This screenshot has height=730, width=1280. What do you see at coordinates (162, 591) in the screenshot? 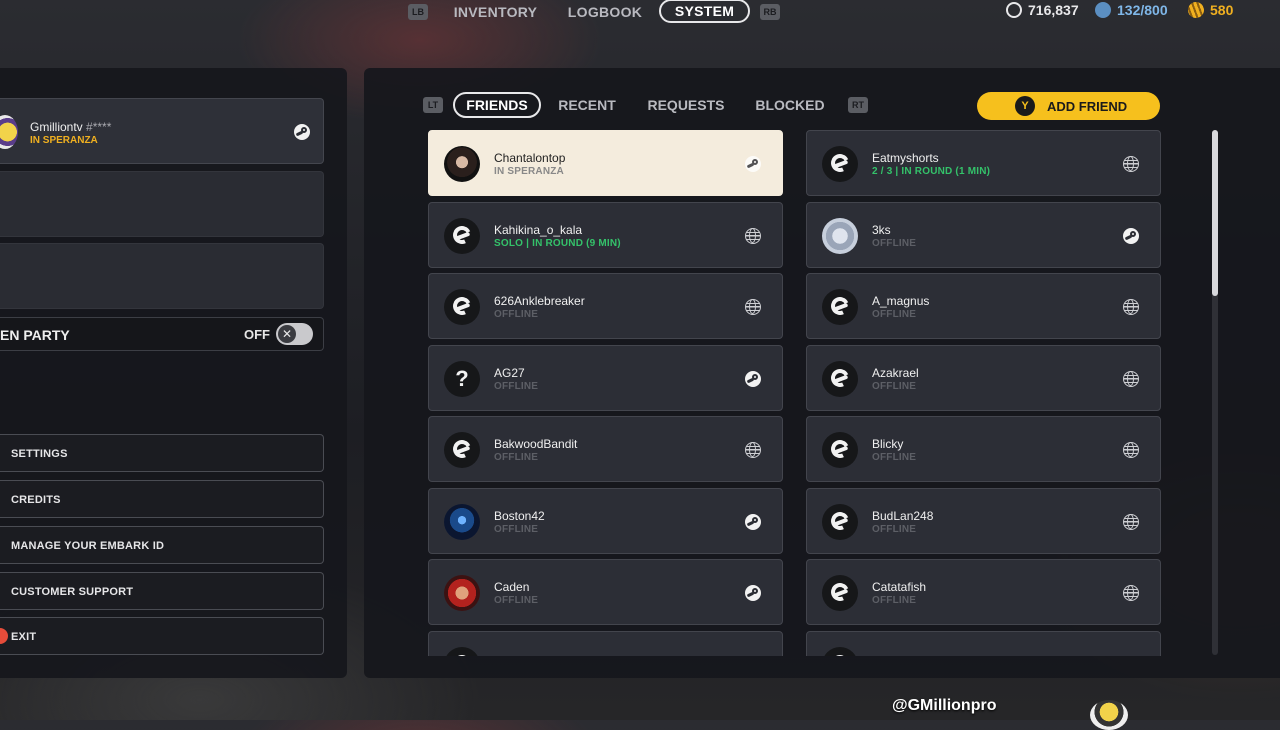
I see `customer-support-button: CUSTOMER SUPPORT` at bounding box center [162, 591].